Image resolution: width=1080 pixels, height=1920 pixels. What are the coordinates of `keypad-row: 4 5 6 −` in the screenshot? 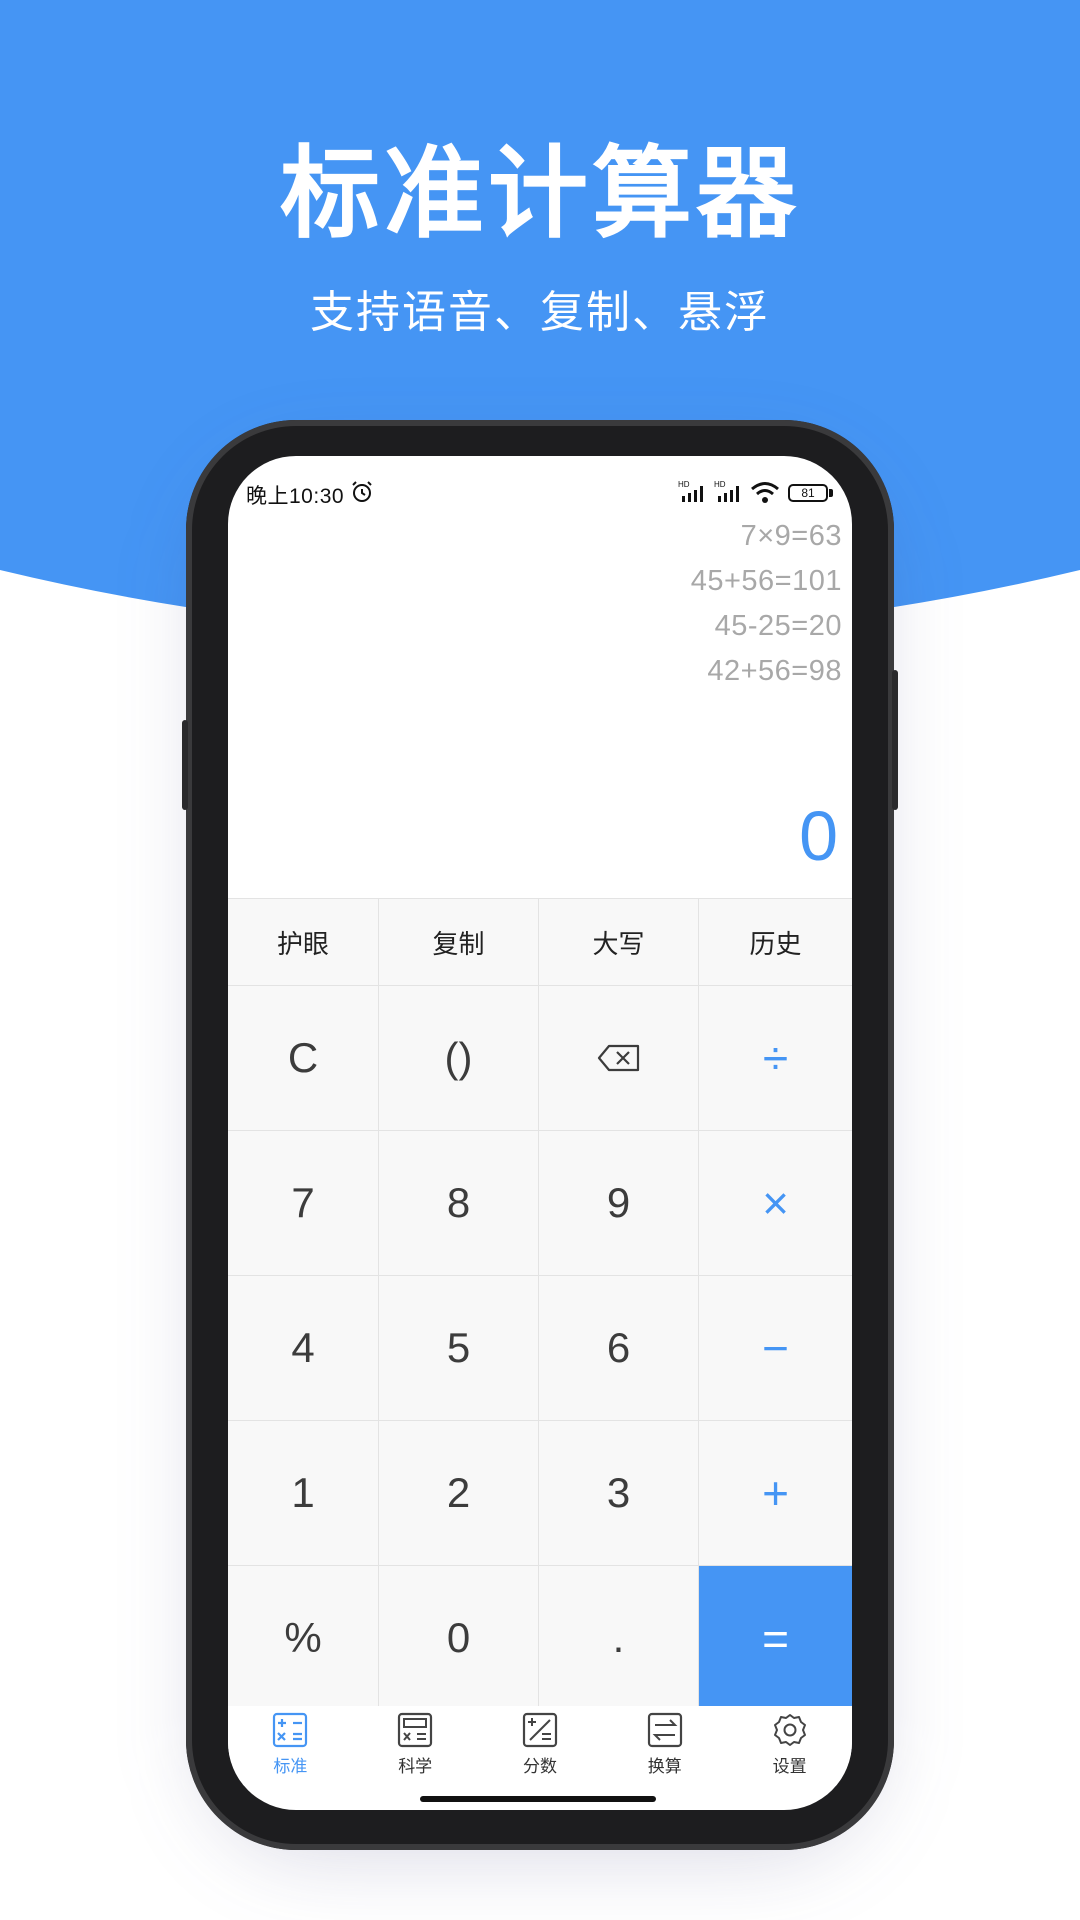 It's located at (540, 1348).